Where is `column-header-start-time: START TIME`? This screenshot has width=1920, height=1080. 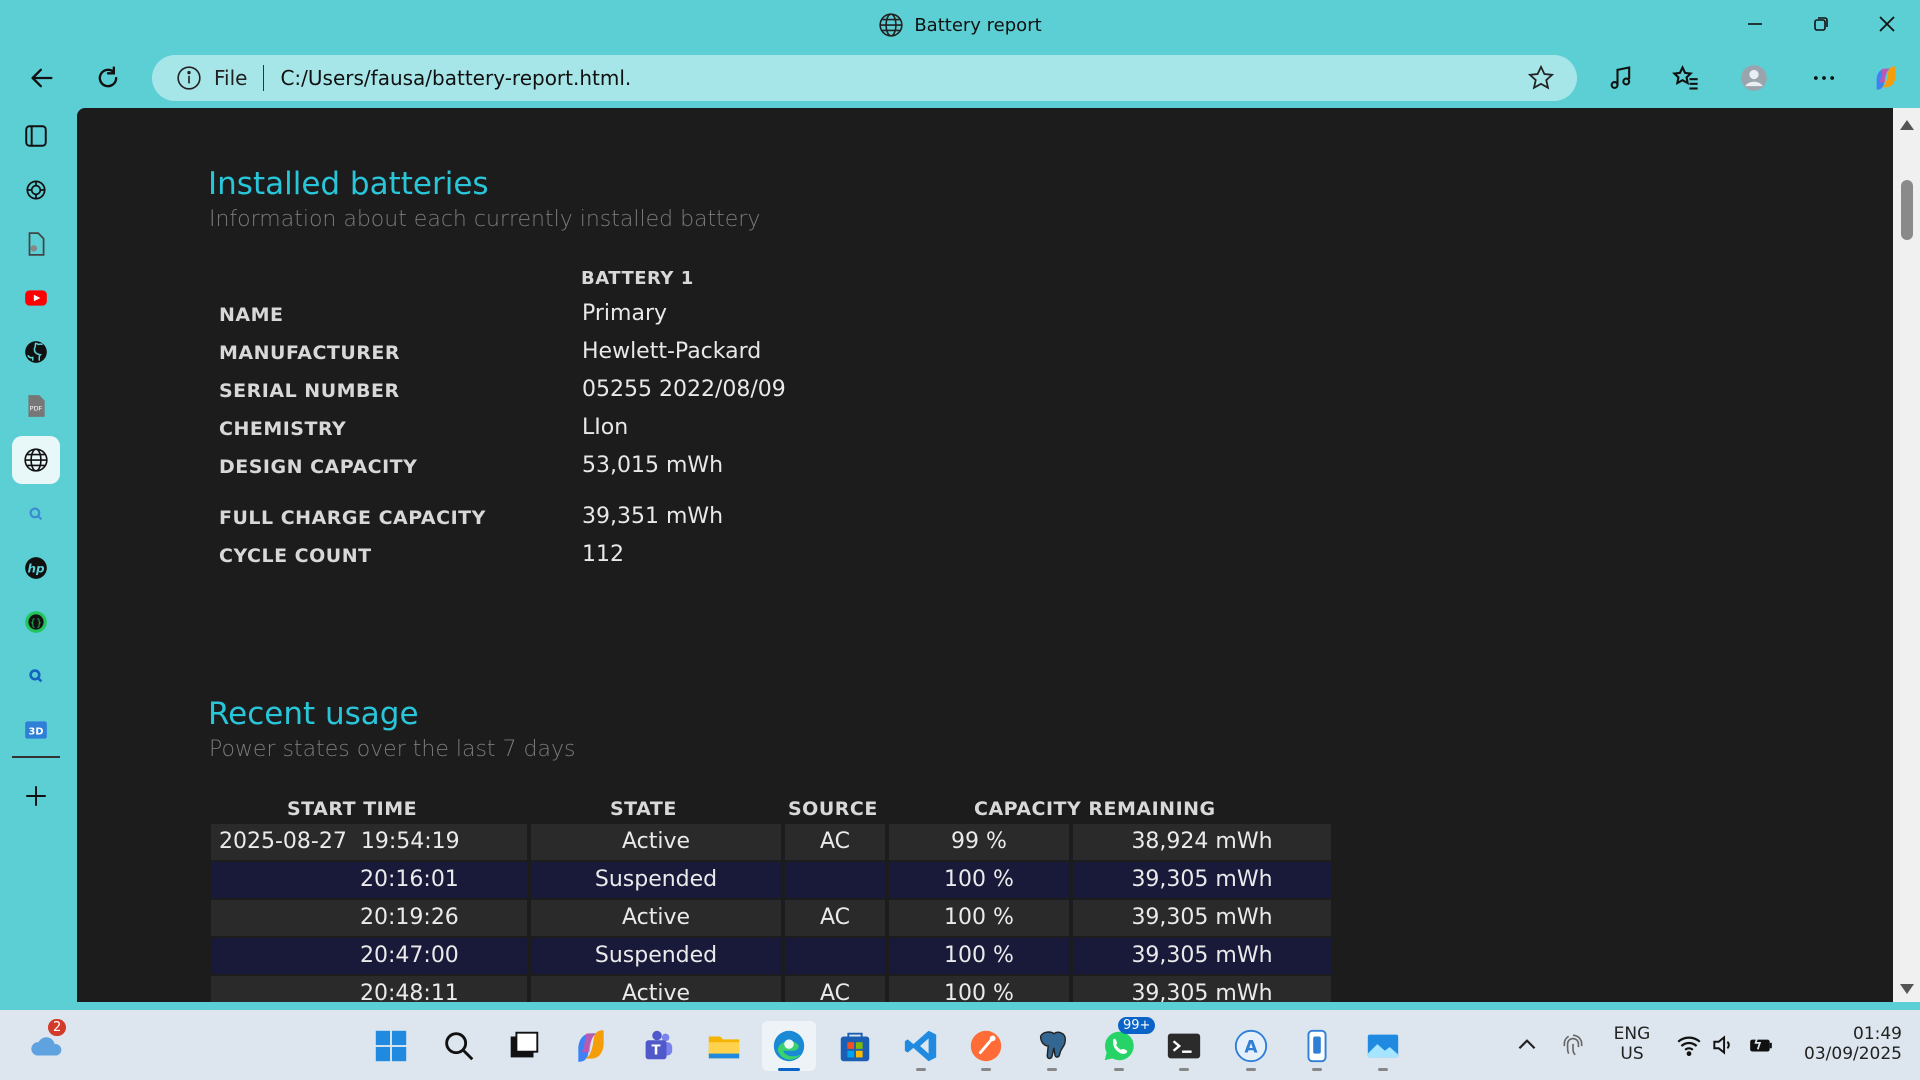 column-header-start-time: START TIME is located at coordinates (352, 809).